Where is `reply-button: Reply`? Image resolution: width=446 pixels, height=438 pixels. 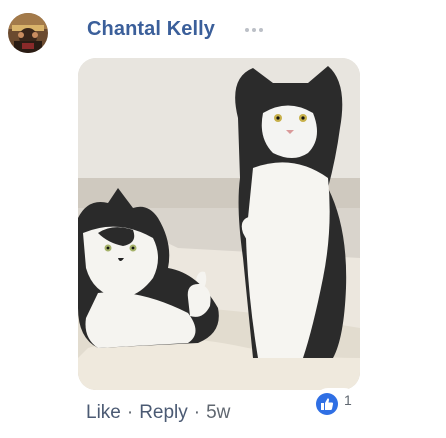 reply-button: Reply is located at coordinates (163, 413).